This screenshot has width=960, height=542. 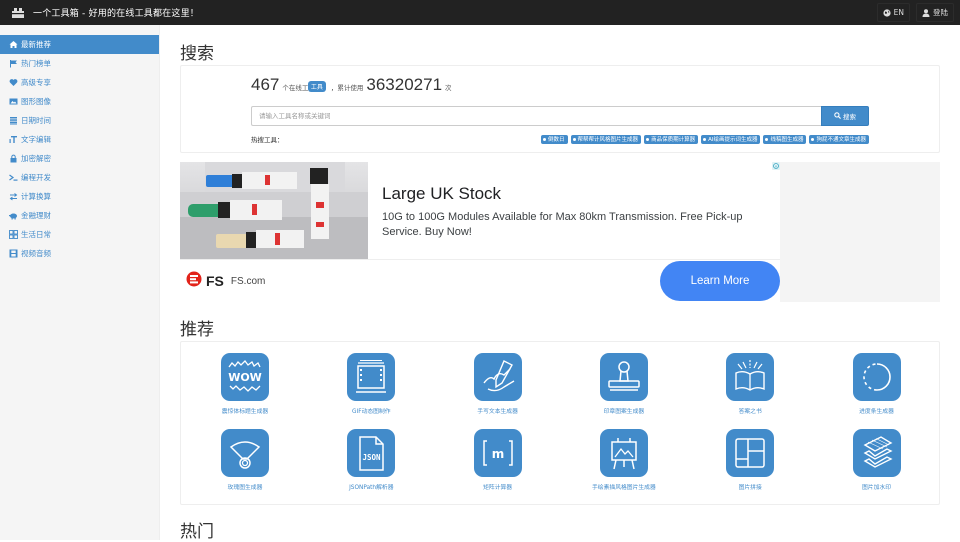 What do you see at coordinates (876, 486) in the screenshot?
I see `tool-label: 图片加水印` at bounding box center [876, 486].